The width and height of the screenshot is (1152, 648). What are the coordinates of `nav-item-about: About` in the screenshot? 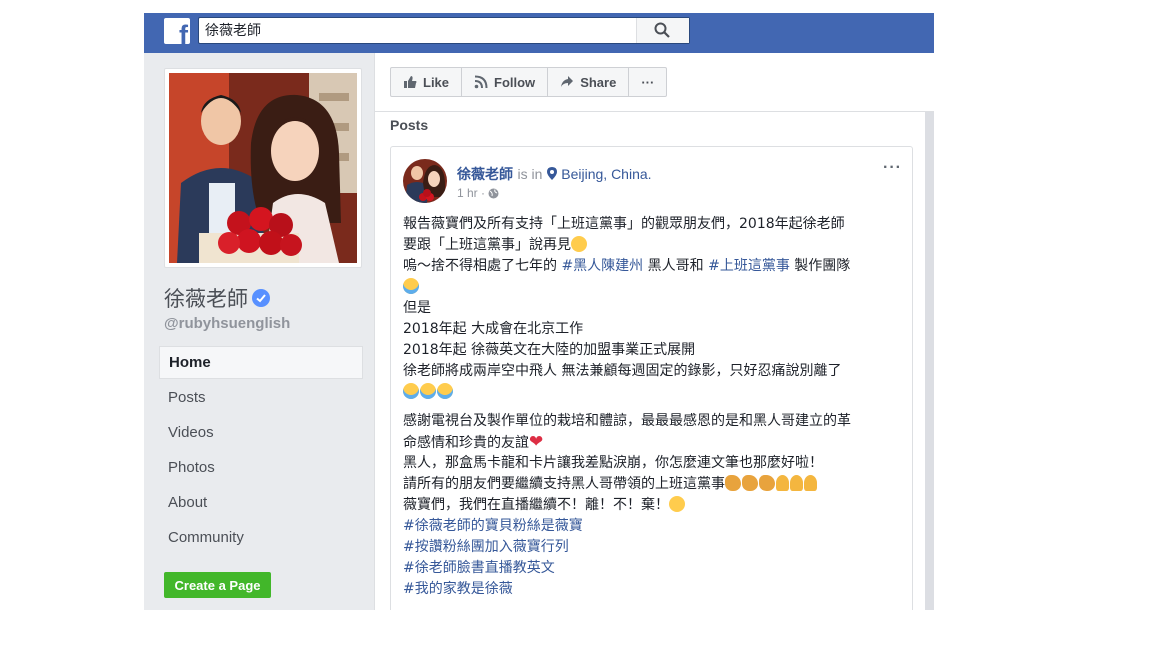 It's located at (261, 503).